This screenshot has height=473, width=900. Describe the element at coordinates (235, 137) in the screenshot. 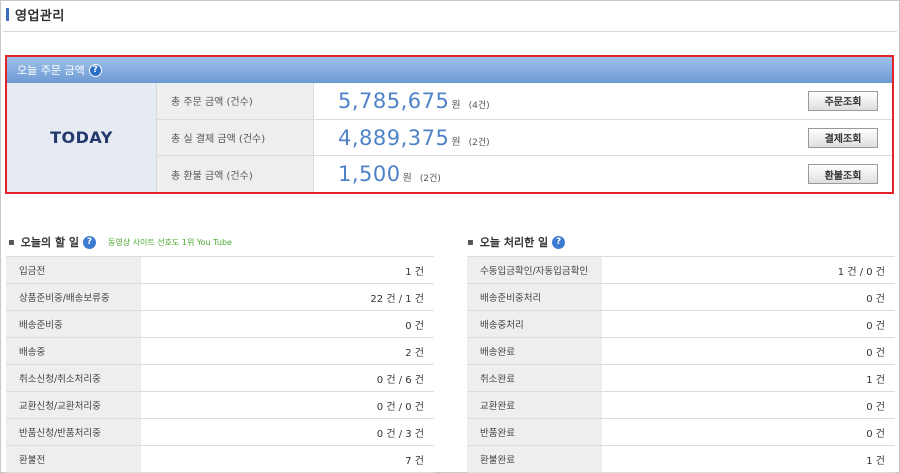

I see `today-row-label: 총 실 결제 금액 (건수)` at that location.